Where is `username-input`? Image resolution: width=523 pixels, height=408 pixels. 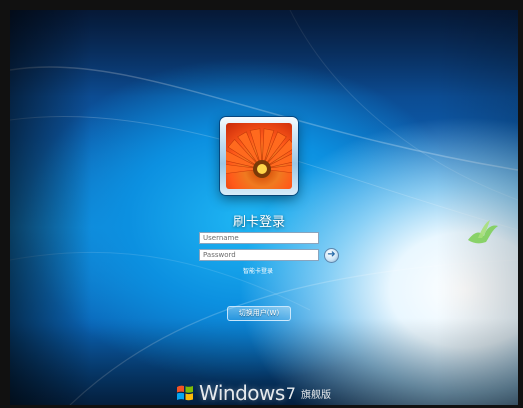 username-input is located at coordinates (259, 238).